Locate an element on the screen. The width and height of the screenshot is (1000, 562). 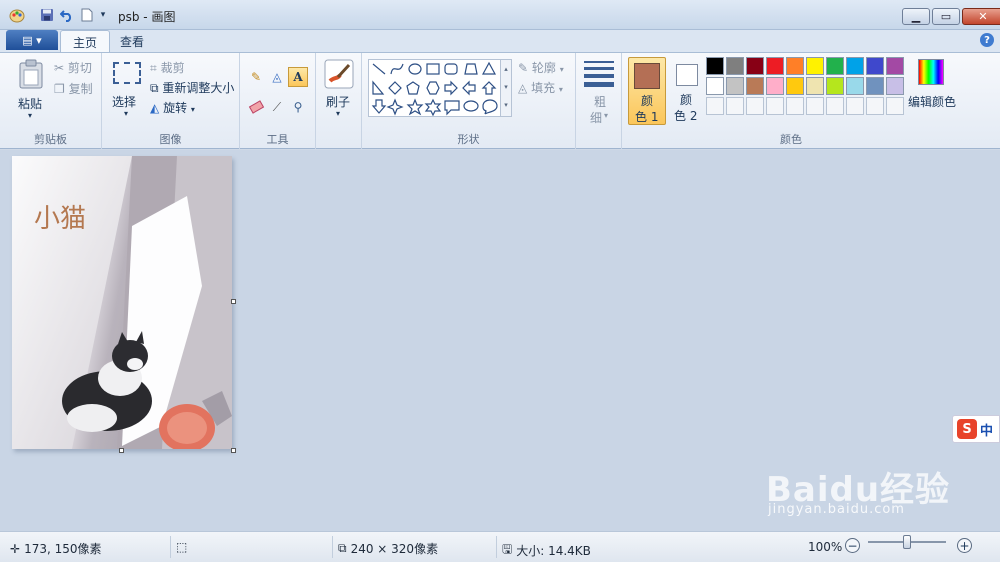
undo-icon is located at coordinates (67, 15).